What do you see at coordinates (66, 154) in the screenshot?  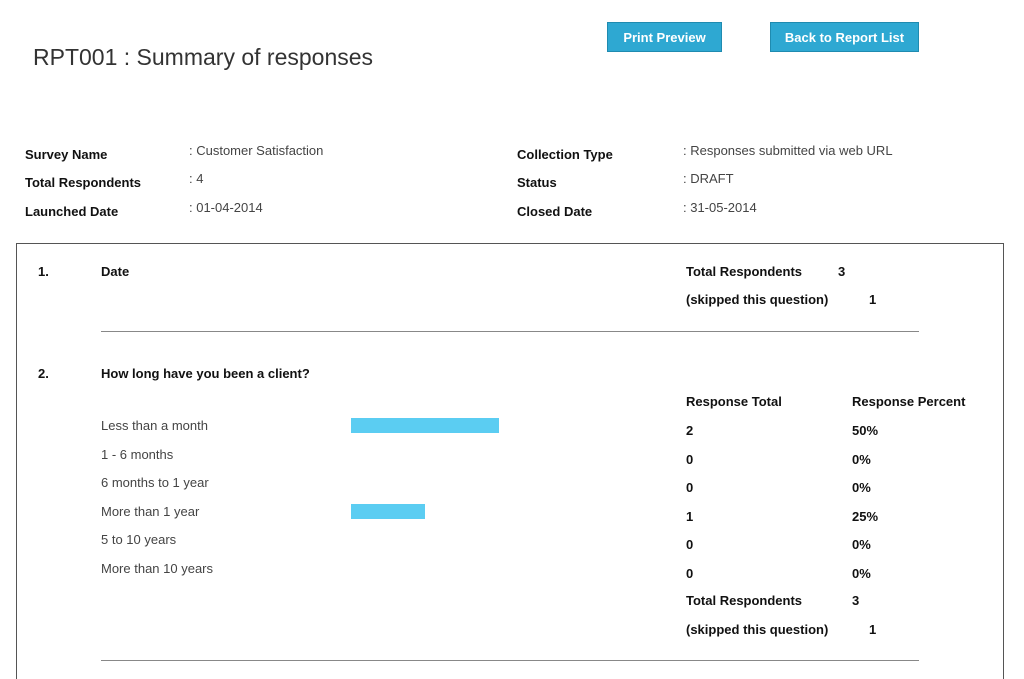 I see `survey-name-label: Survey Name` at bounding box center [66, 154].